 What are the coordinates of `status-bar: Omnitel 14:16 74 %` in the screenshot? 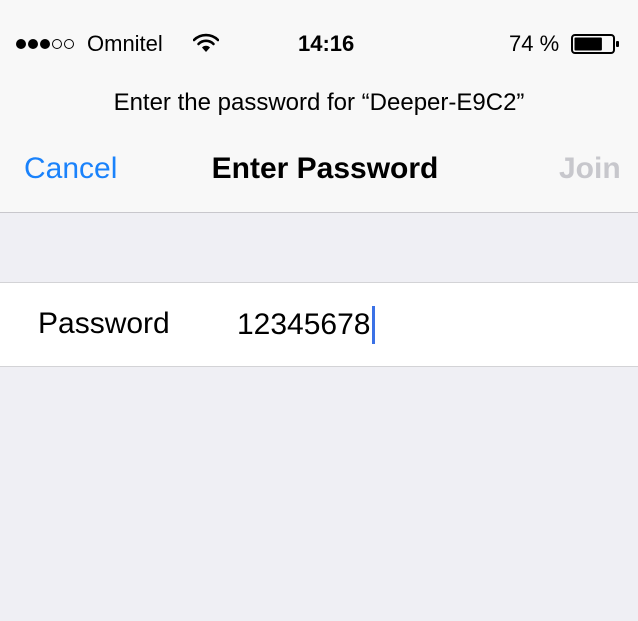 It's located at (319, 36).